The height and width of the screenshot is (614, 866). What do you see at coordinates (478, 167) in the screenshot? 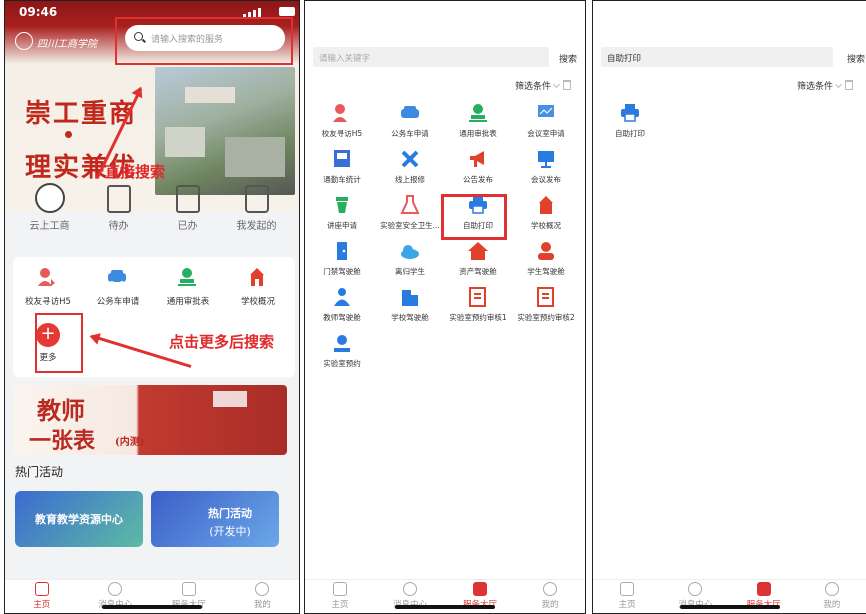
I see `service-announcement: 公告发布` at bounding box center [478, 167].